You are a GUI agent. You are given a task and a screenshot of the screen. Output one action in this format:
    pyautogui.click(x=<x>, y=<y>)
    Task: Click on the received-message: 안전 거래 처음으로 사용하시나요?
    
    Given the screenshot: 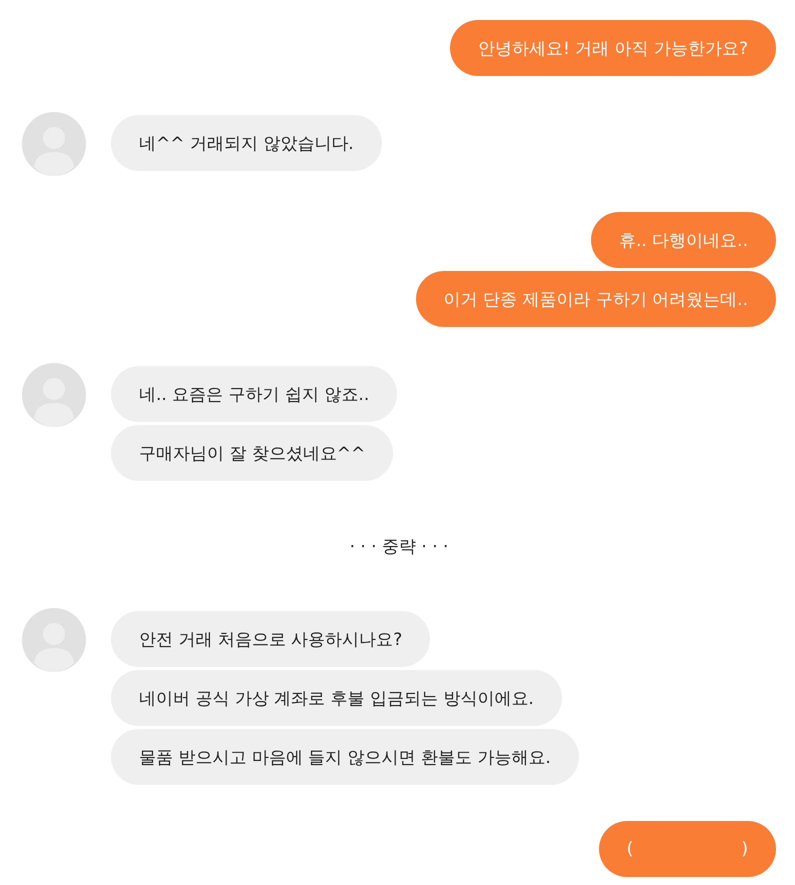 What is the action you would take?
    pyautogui.click(x=270, y=639)
    